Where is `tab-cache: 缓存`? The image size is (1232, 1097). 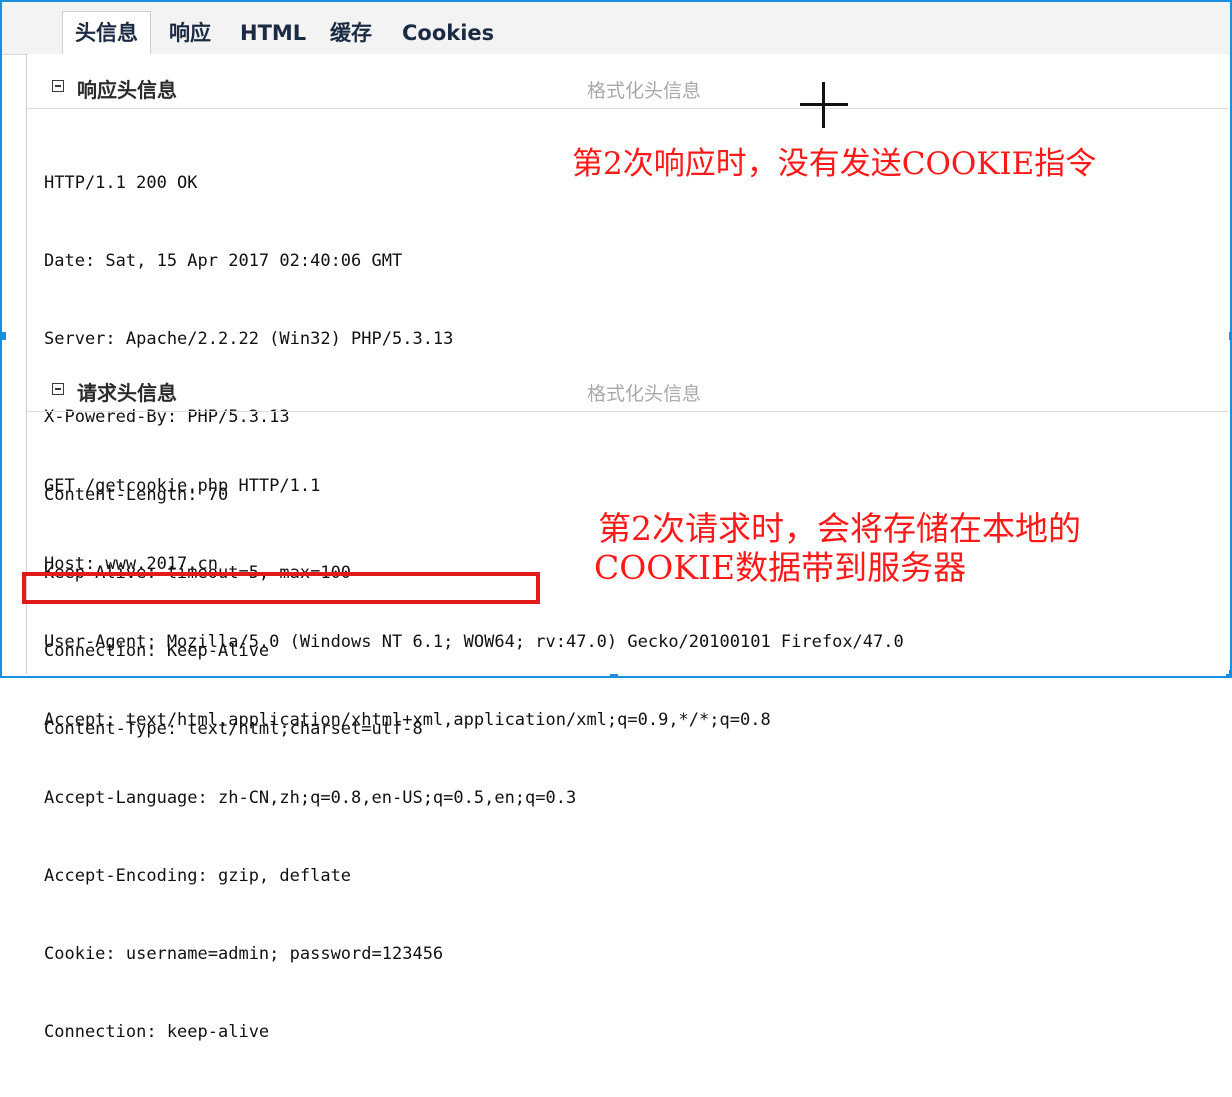
tab-cache: 缓存 is located at coordinates (351, 33).